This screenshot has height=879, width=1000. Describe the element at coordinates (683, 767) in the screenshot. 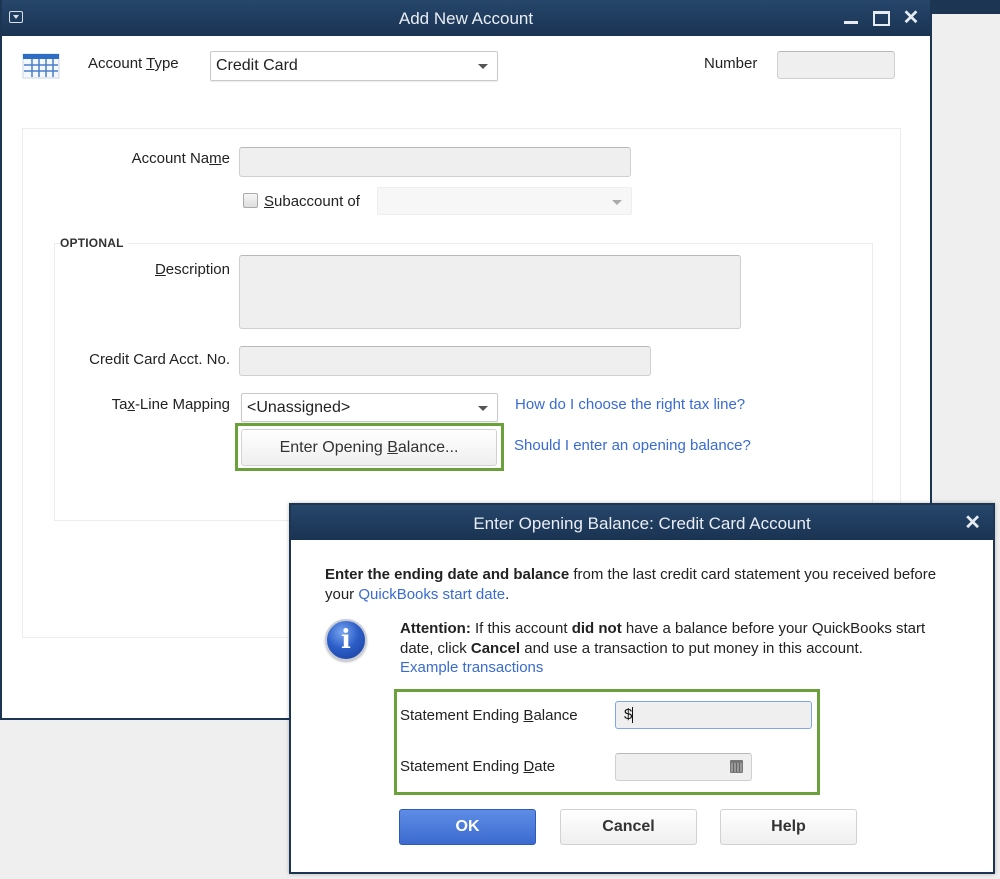

I see `statement-date-input` at that location.